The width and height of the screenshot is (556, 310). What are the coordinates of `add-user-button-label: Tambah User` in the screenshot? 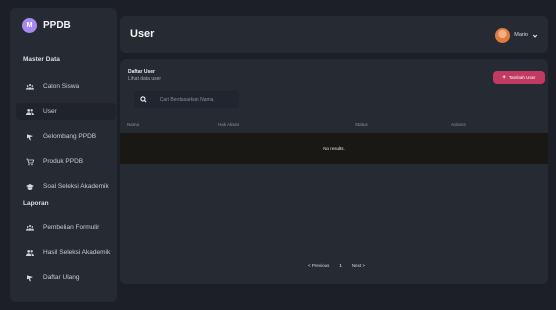 It's located at (522, 77).